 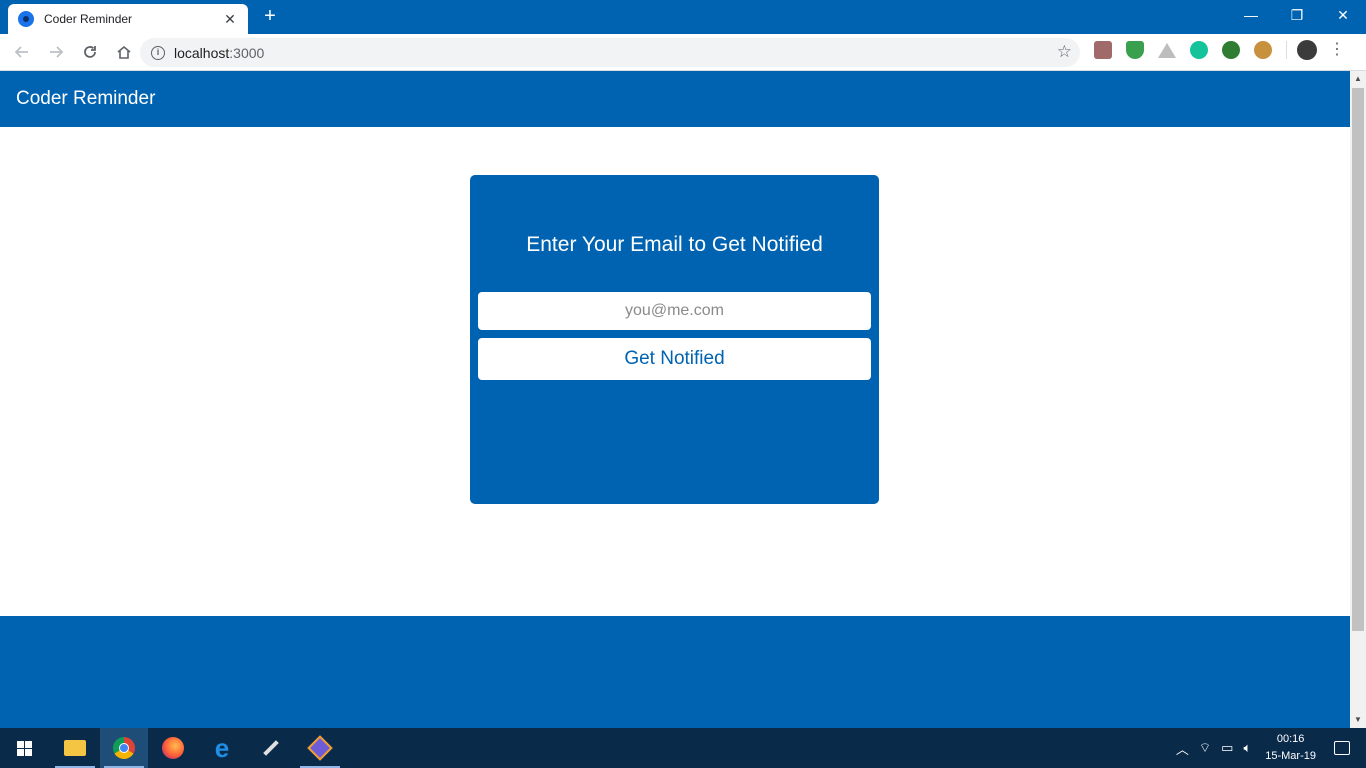 What do you see at coordinates (1263, 50) in the screenshot?
I see `cookie-extension-icon` at bounding box center [1263, 50].